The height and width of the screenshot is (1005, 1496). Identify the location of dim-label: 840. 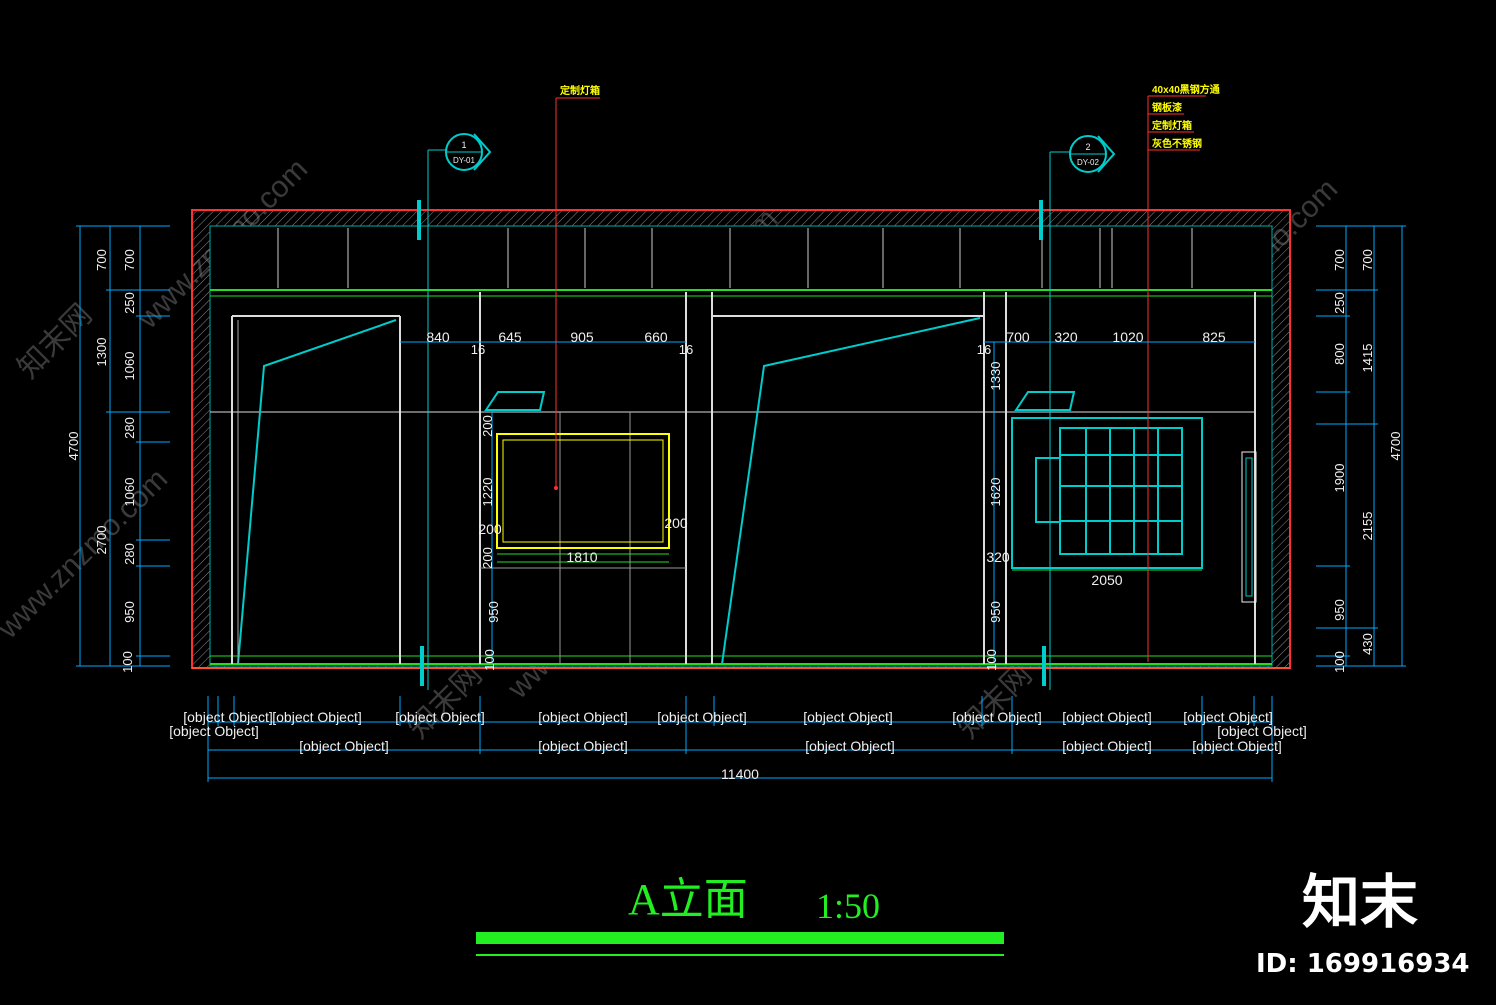
(438, 337).